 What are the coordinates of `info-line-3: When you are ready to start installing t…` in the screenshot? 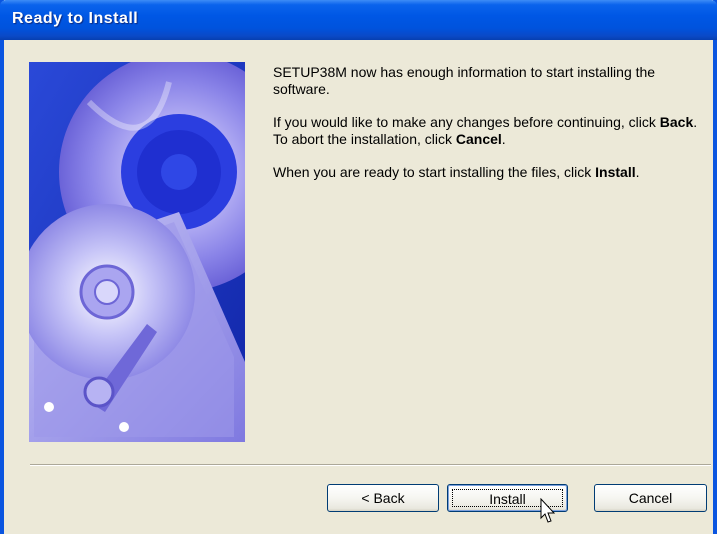 It's located at (493, 172).